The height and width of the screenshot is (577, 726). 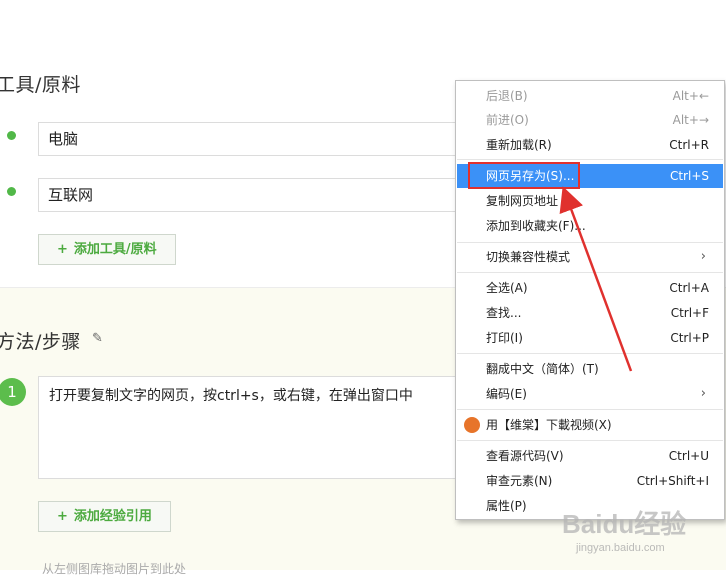 I want to click on watermark-logo: Baidu经验, so click(x=624, y=524).